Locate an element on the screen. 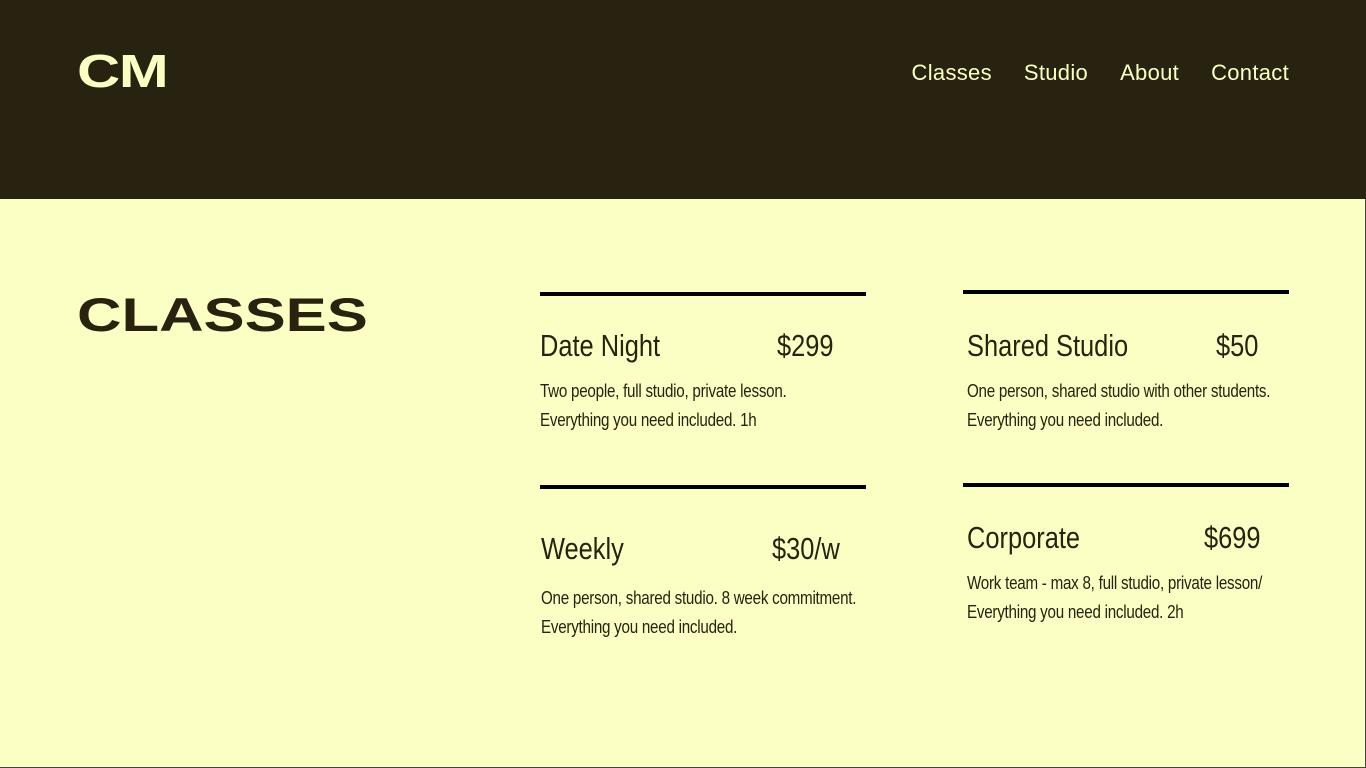 The width and height of the screenshot is (1366, 768). nav-item-contact: Contact is located at coordinates (1250, 73).